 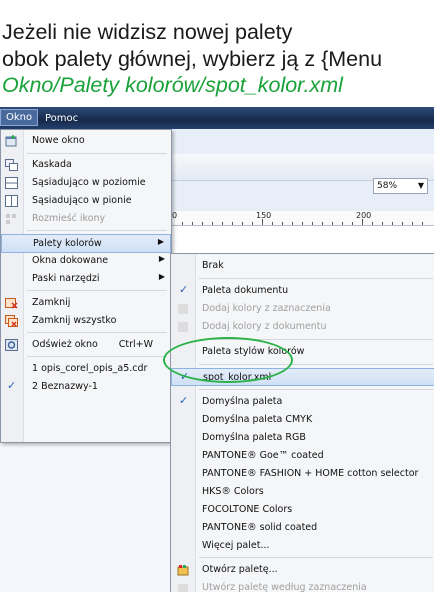 I want to click on tile-vertical-icon, so click(x=11, y=201).